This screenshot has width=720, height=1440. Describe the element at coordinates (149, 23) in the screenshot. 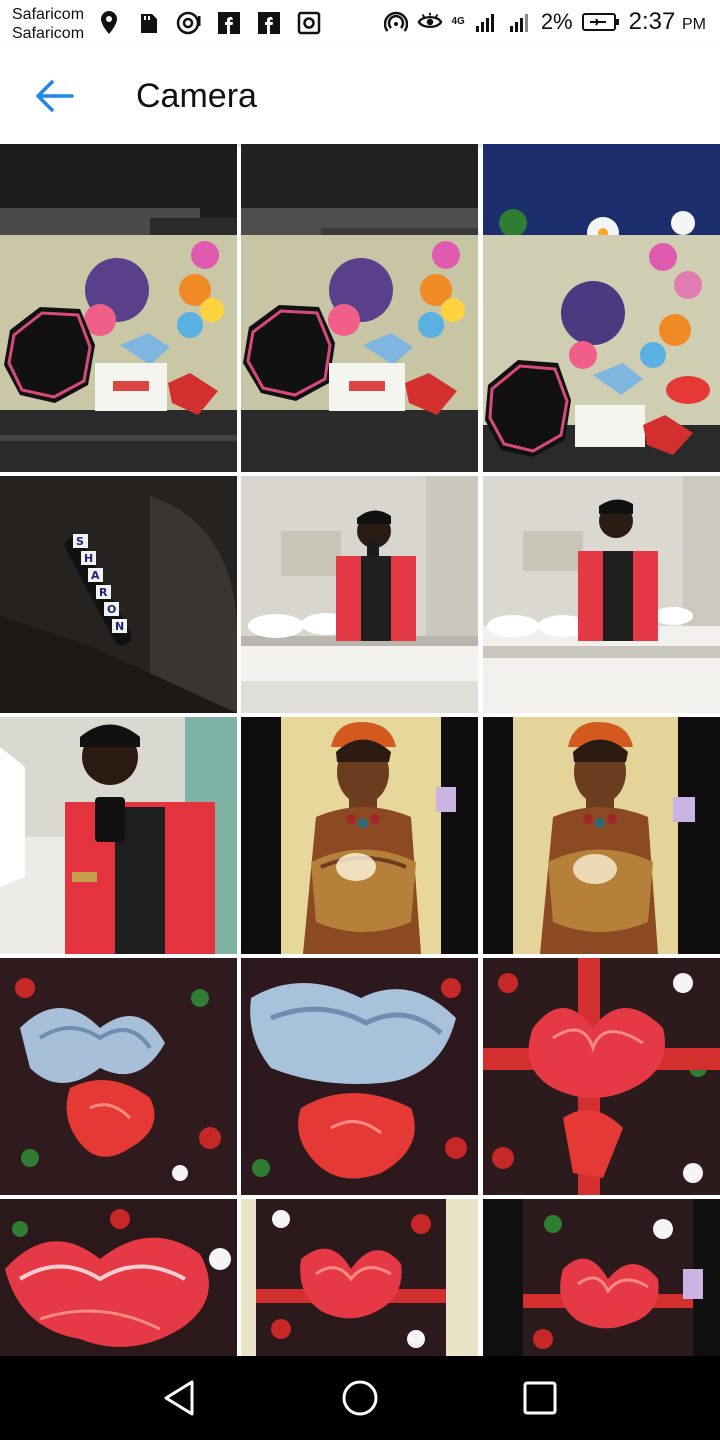

I see `sd-card-icon` at that location.